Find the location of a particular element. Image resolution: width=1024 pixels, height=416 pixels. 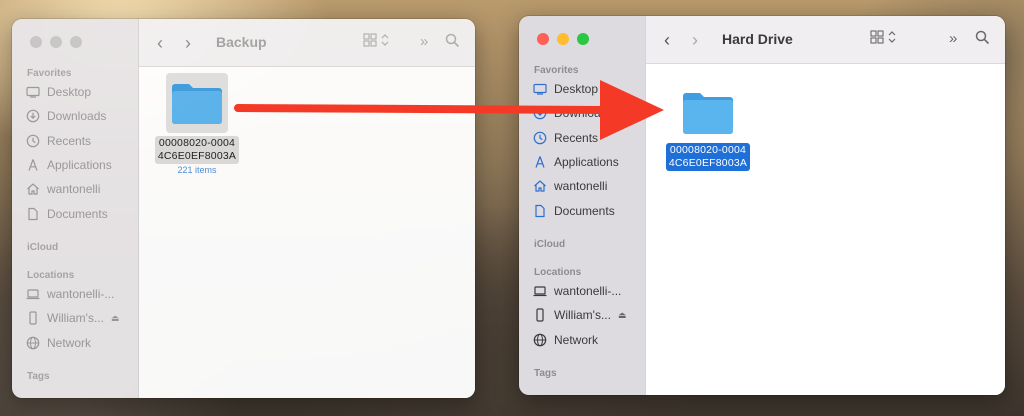

folder-selection is located at coordinates (197, 103).